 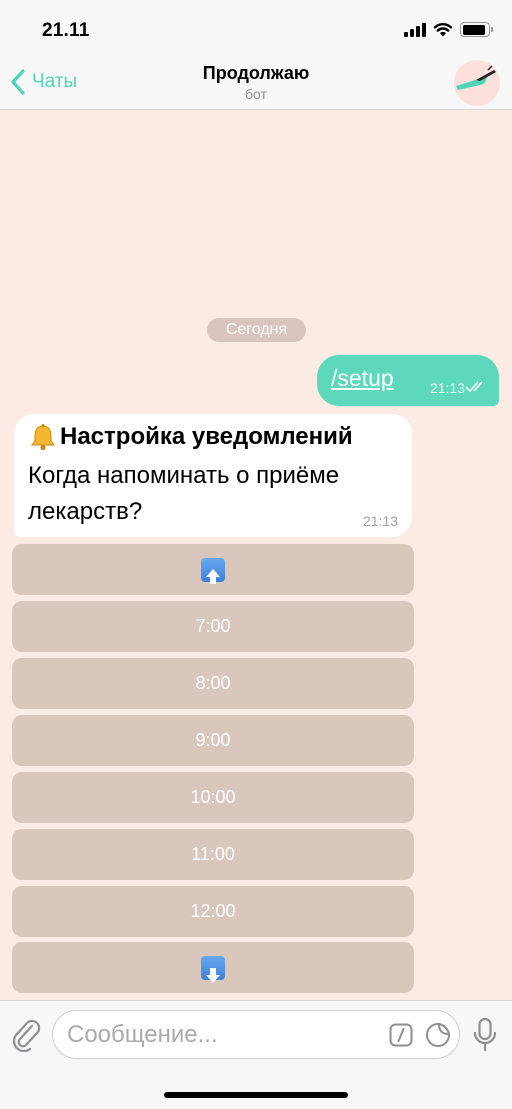 What do you see at coordinates (256, 1095) in the screenshot?
I see `home-indicator` at bounding box center [256, 1095].